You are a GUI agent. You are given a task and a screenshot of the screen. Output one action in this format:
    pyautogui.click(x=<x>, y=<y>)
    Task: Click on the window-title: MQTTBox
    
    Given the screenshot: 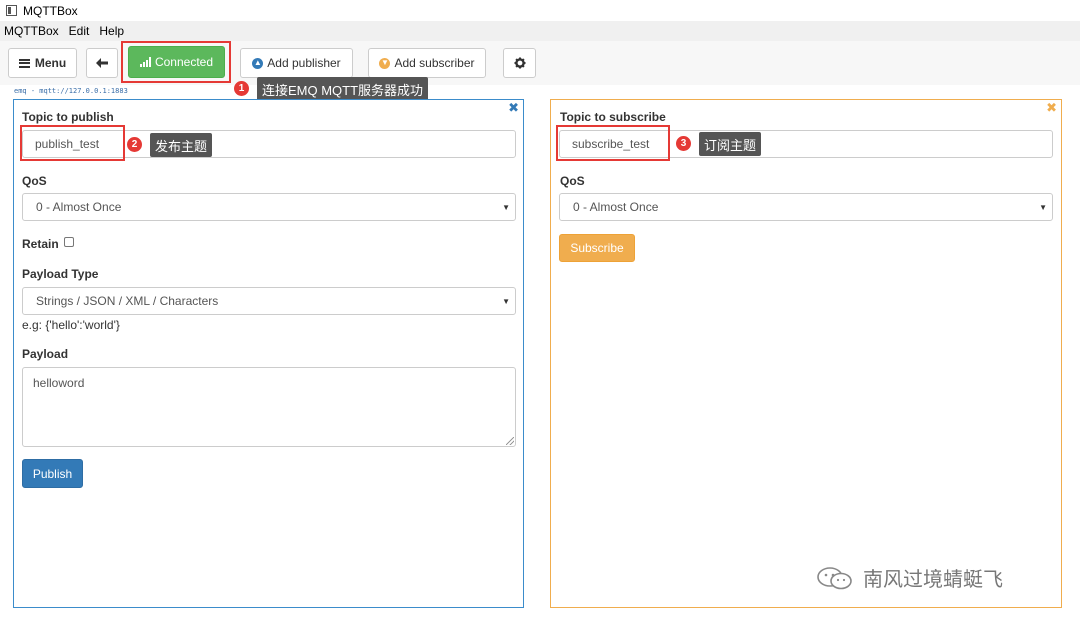 What is the action you would take?
    pyautogui.click(x=50, y=10)
    